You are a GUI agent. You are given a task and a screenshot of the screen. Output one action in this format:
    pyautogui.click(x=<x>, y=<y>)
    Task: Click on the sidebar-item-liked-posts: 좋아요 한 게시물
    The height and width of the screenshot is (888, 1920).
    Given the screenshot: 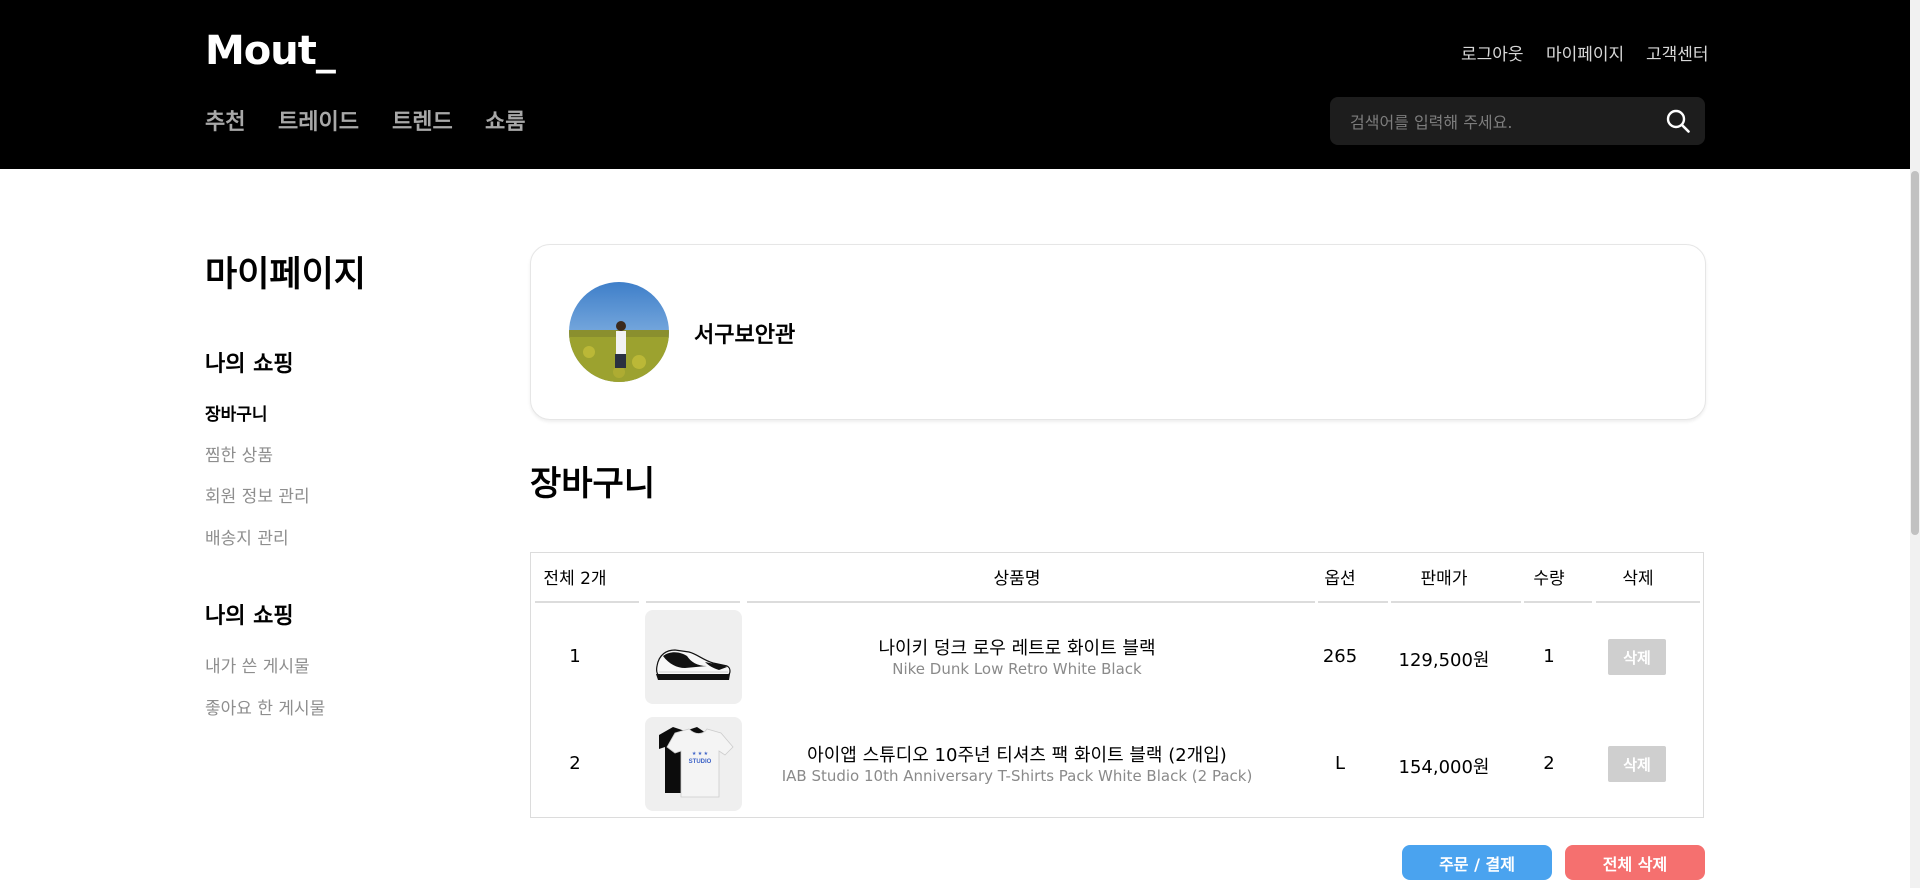 What is the action you would take?
    pyautogui.click(x=265, y=706)
    